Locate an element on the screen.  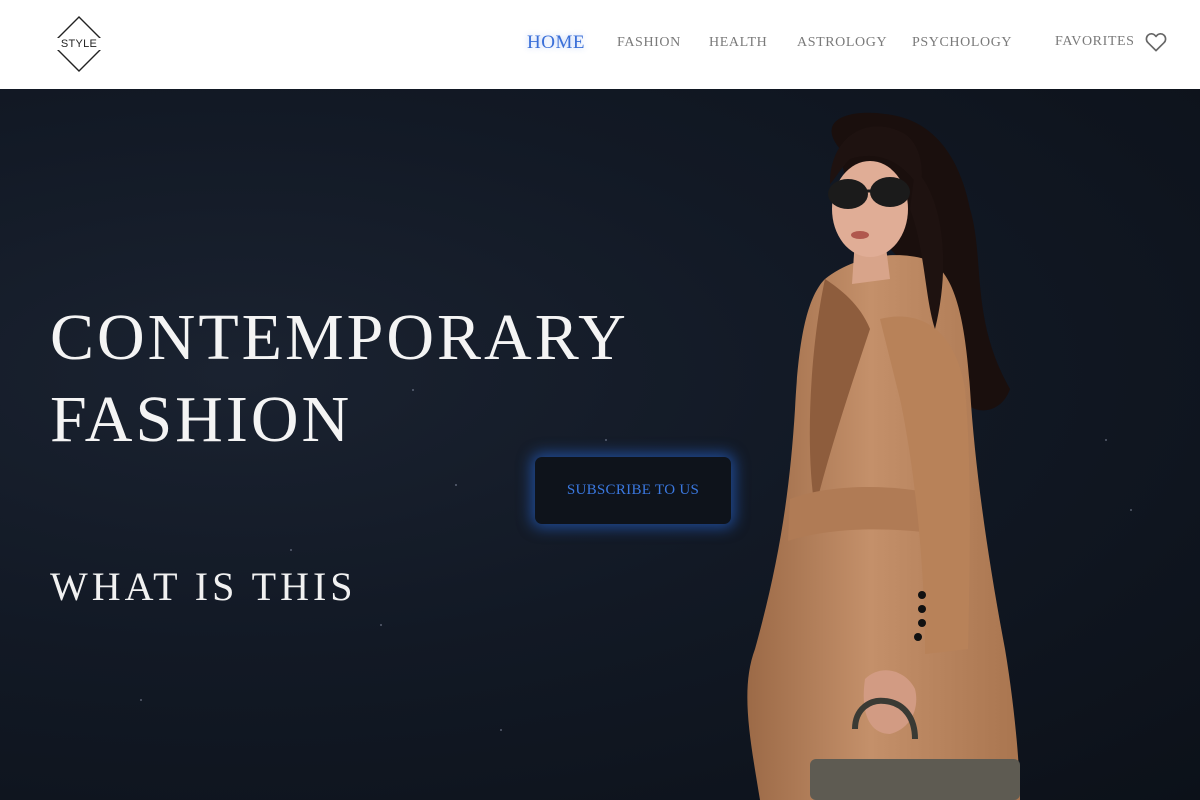
hero-subtitle: WHAT IS THIS is located at coordinates (203, 586).